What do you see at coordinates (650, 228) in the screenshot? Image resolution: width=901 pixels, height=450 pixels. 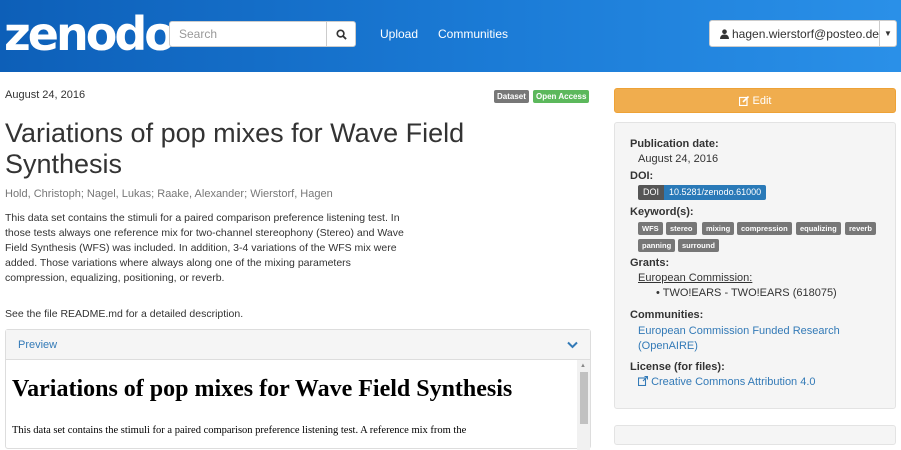 I see `keyword-tag: WFS` at bounding box center [650, 228].